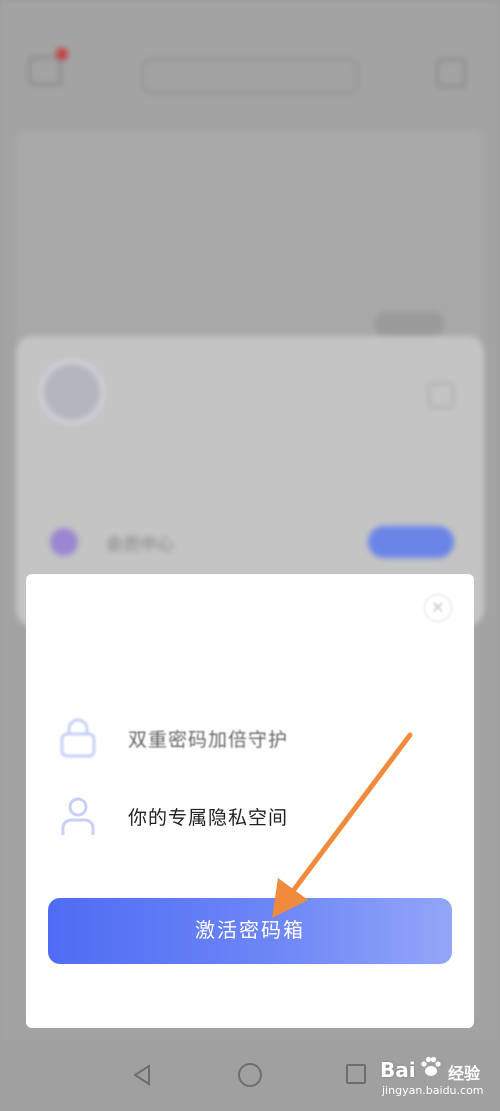 Image resolution: width=500 pixels, height=1111 pixels. I want to click on top-bar, so click(250, 73).